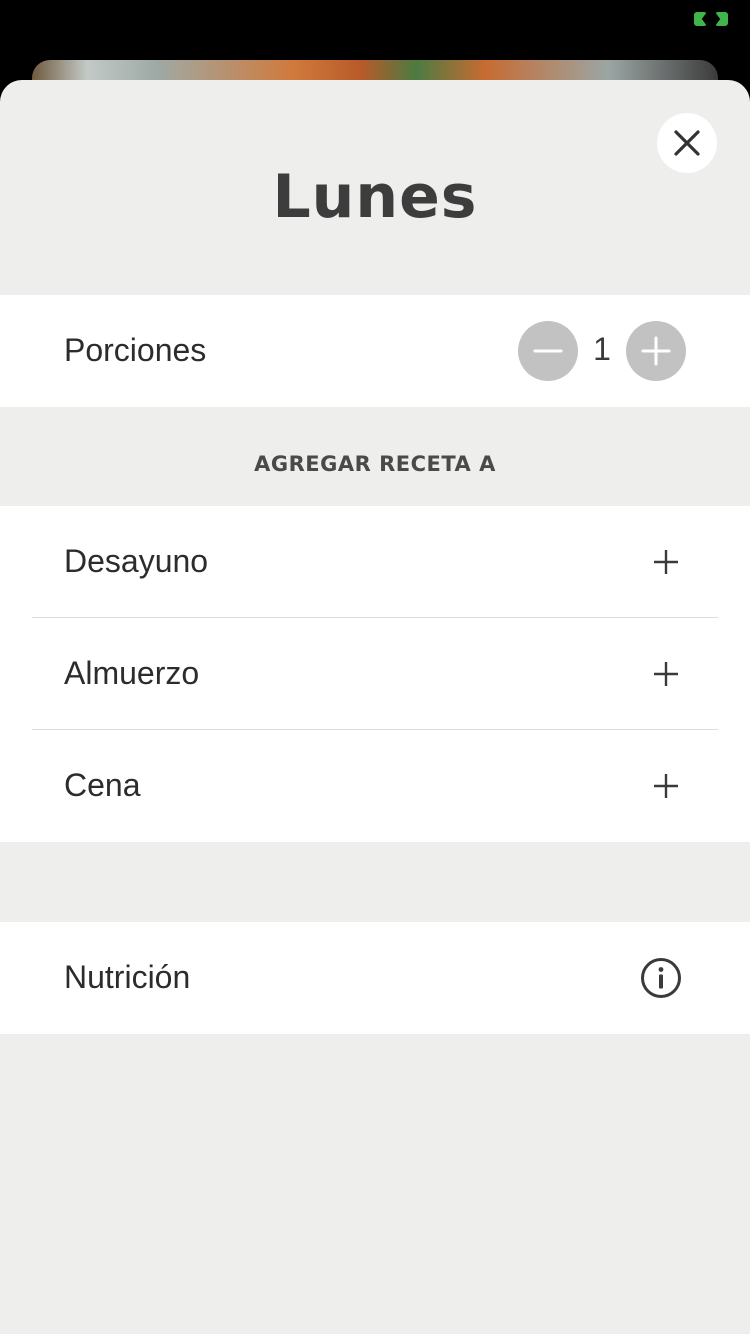 This screenshot has width=750, height=1334. What do you see at coordinates (375, 30) in the screenshot?
I see `status-bar` at bounding box center [375, 30].